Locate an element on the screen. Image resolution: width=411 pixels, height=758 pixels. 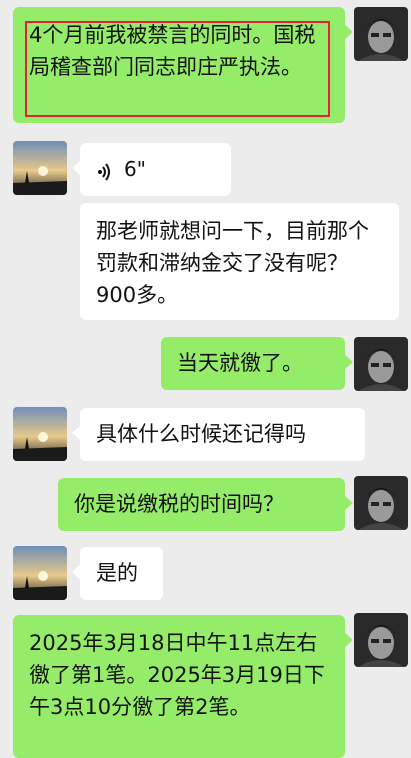
voice-message-bubble: 6" is located at coordinates (151, 169).